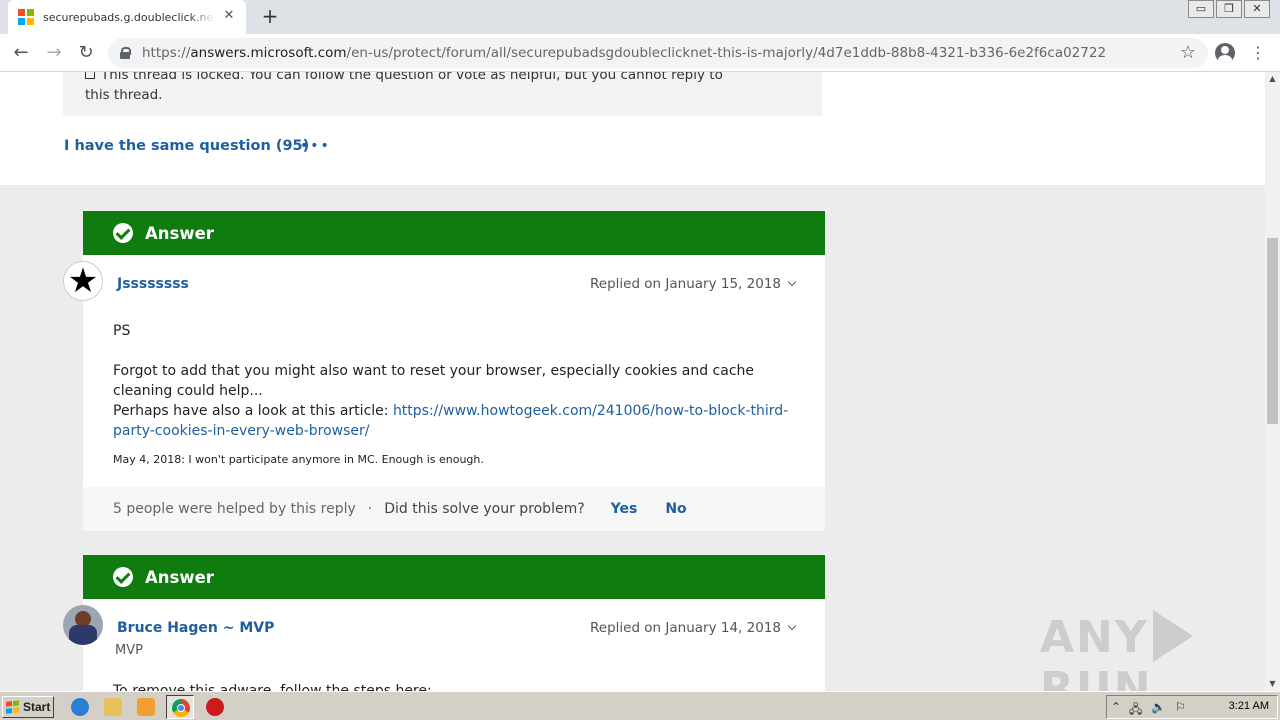 This screenshot has width=1280, height=720. I want to click on avatar, so click(83, 625).